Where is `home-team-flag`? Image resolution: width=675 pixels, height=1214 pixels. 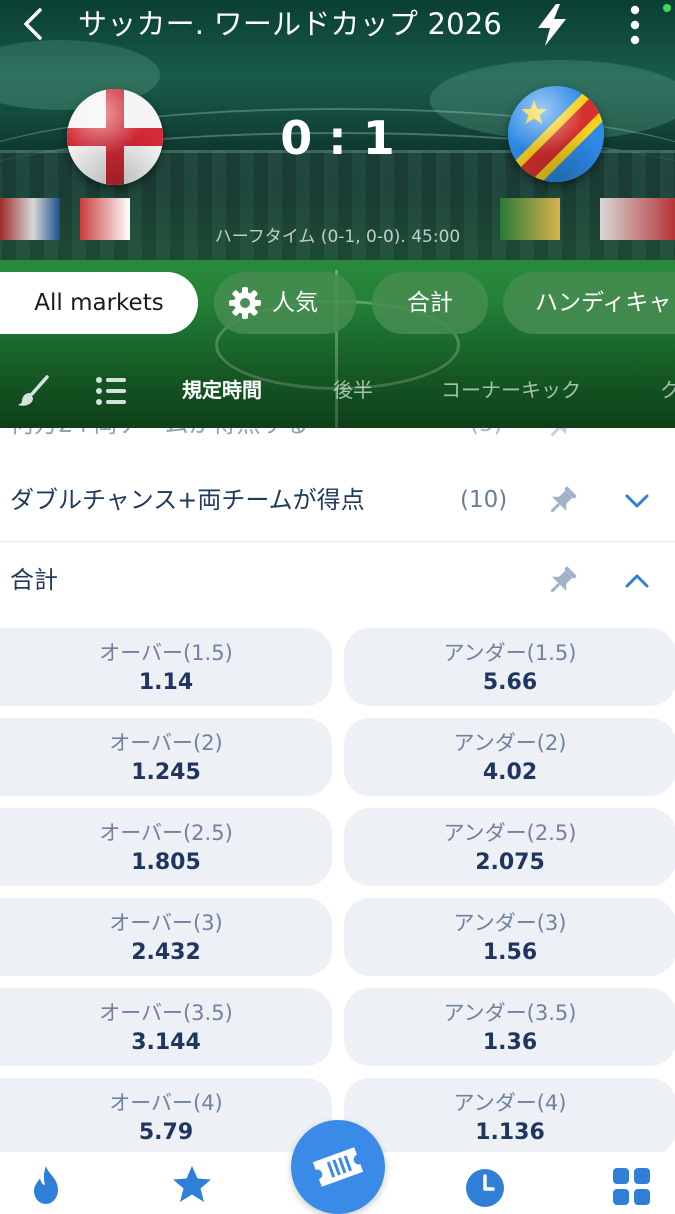 home-team-flag is located at coordinates (115, 137).